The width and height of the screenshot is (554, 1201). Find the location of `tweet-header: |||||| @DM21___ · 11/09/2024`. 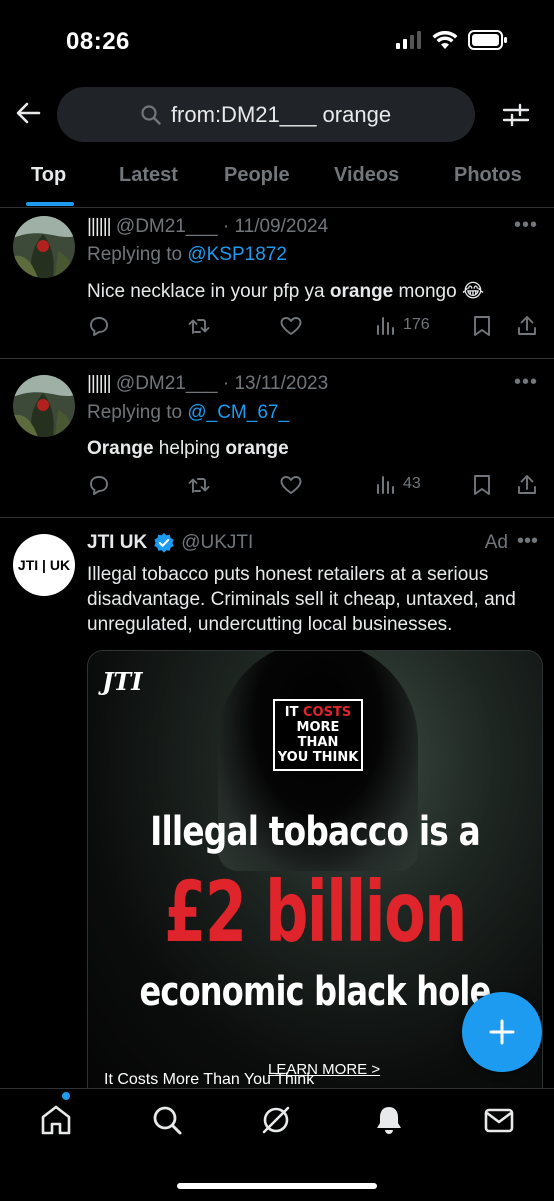

tweet-header: |||||| @DM21___ · 11/09/2024 is located at coordinates (207, 227).